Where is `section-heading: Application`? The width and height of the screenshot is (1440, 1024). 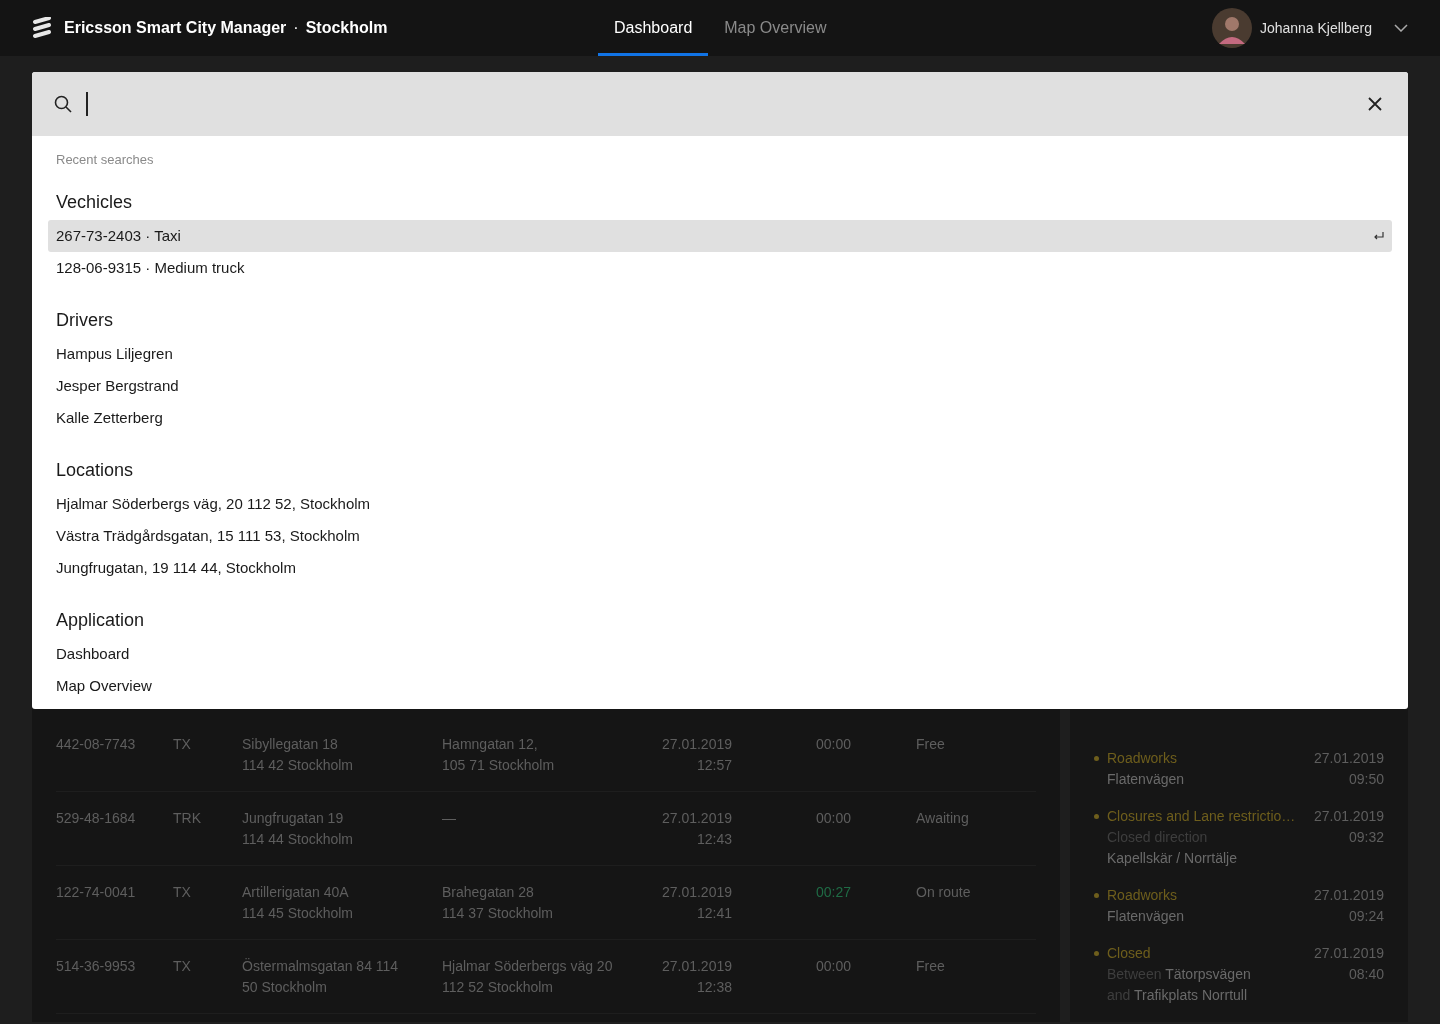 section-heading: Application is located at coordinates (100, 620).